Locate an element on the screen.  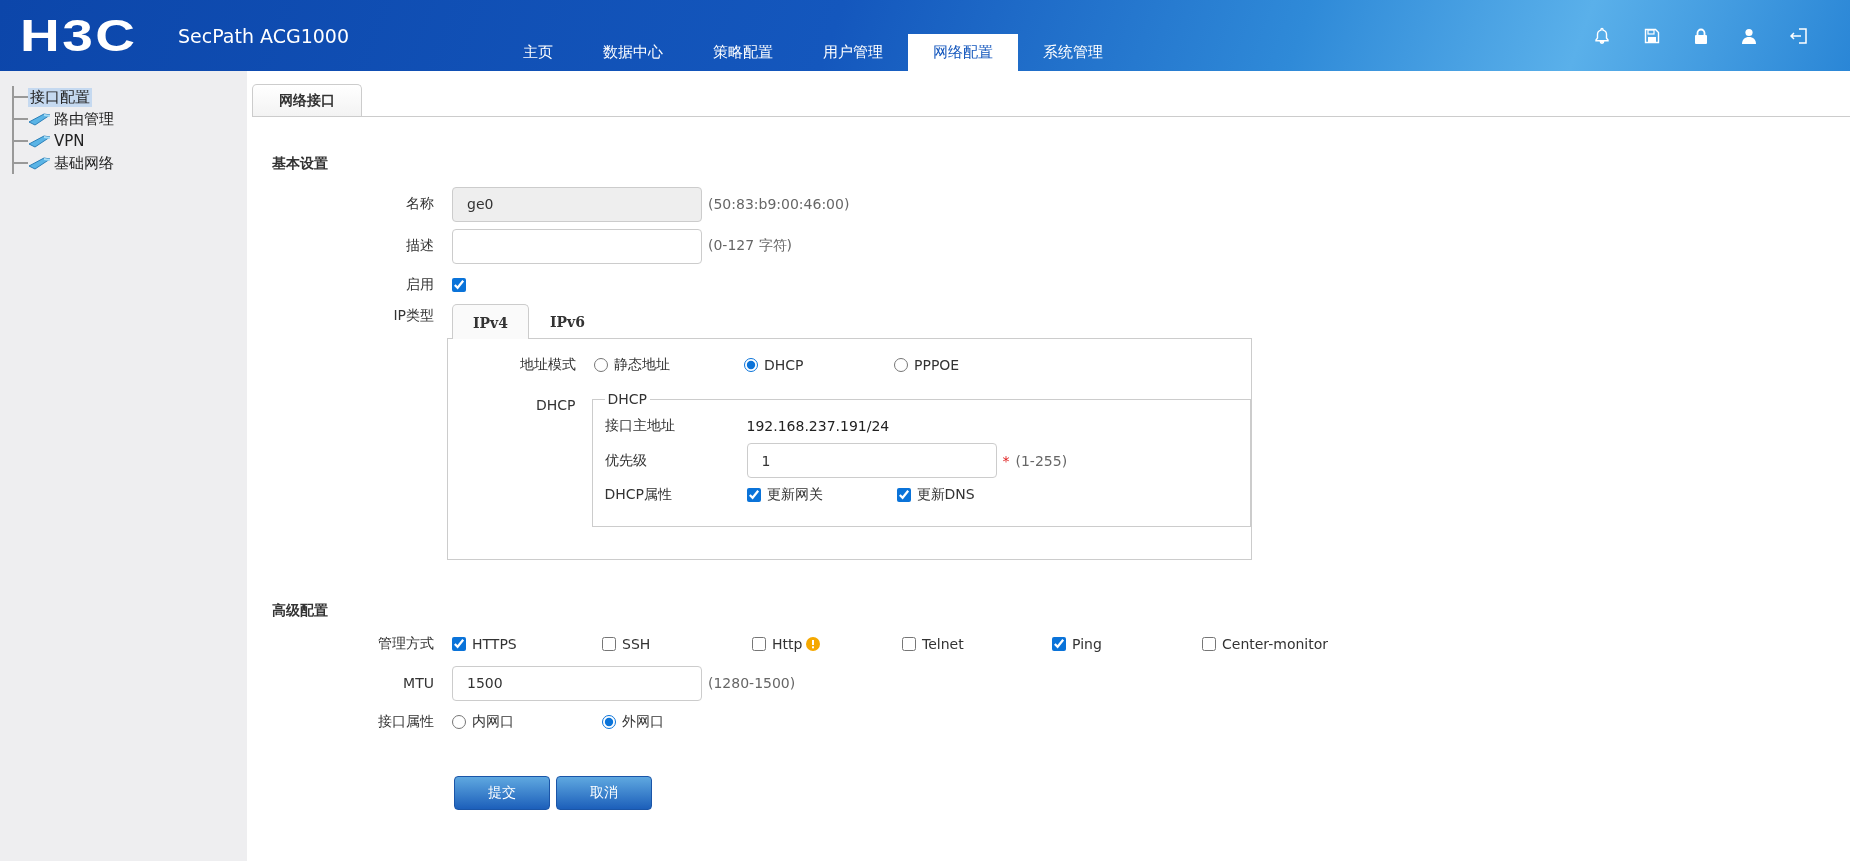
nav-tab: 网络配置 is located at coordinates (963, 52).